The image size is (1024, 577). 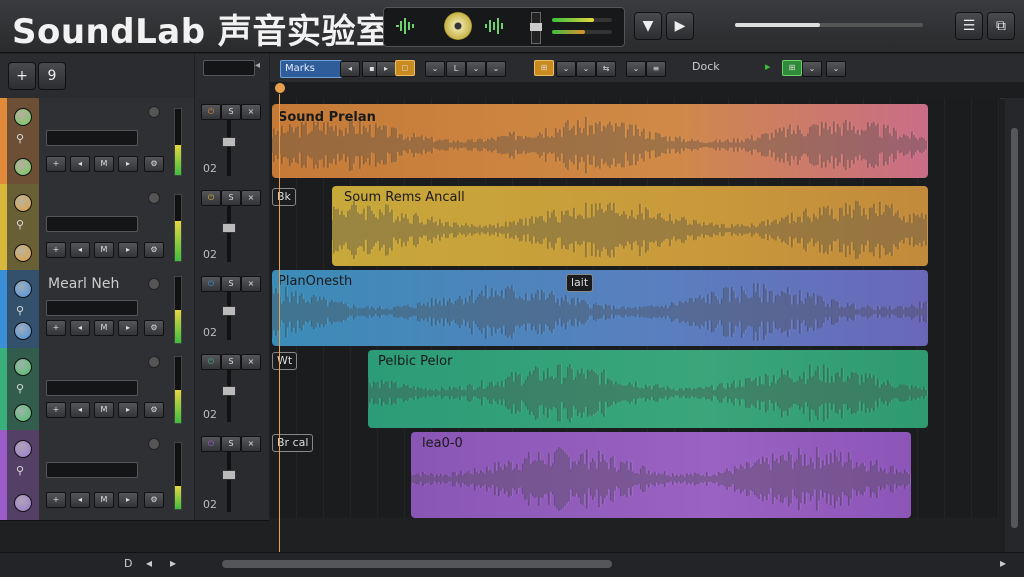 What do you see at coordinates (706, 66) in the screenshot?
I see `dock-label: Dock` at bounding box center [706, 66].